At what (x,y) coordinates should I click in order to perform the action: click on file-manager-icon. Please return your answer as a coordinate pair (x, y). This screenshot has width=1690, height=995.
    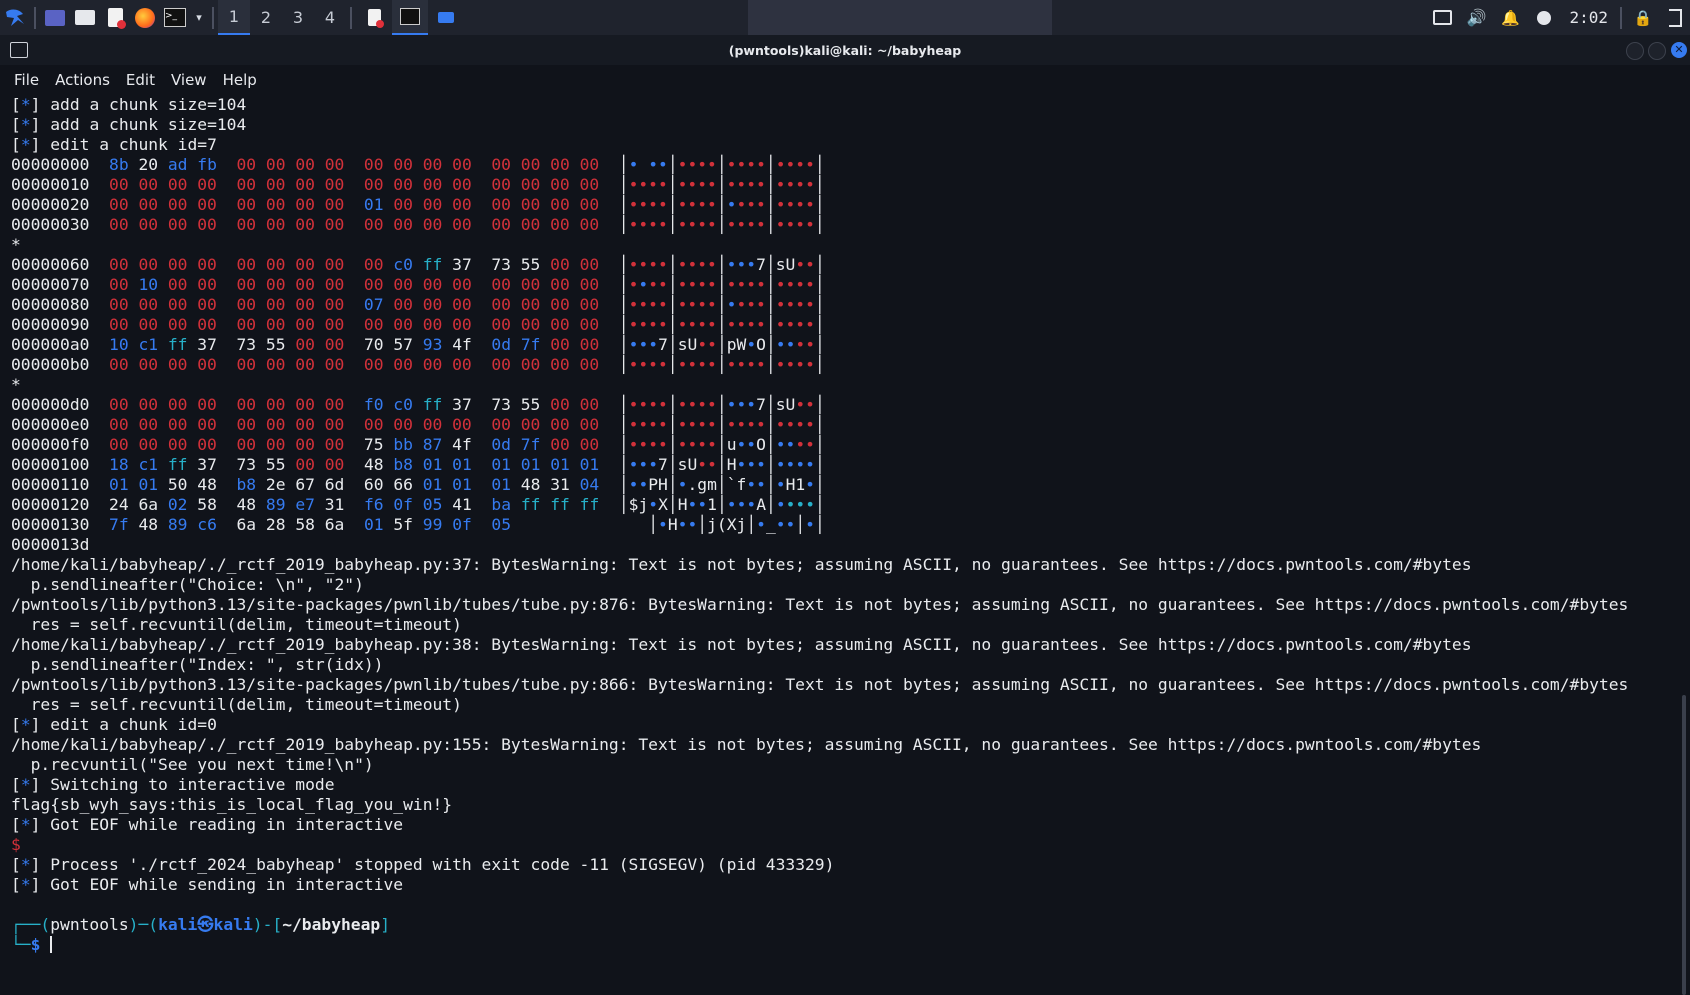
    Looking at the image, I should click on (85, 17).